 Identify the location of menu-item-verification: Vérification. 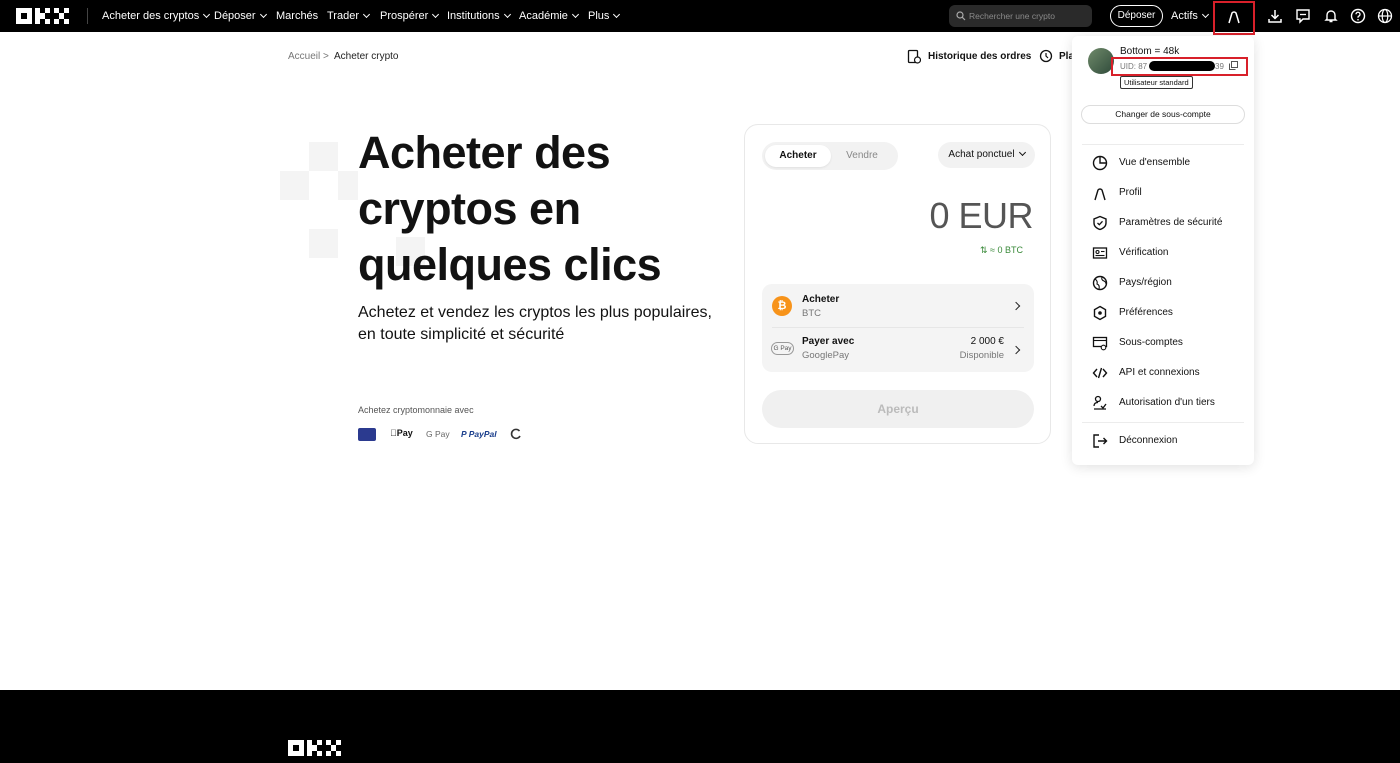
(1163, 253).